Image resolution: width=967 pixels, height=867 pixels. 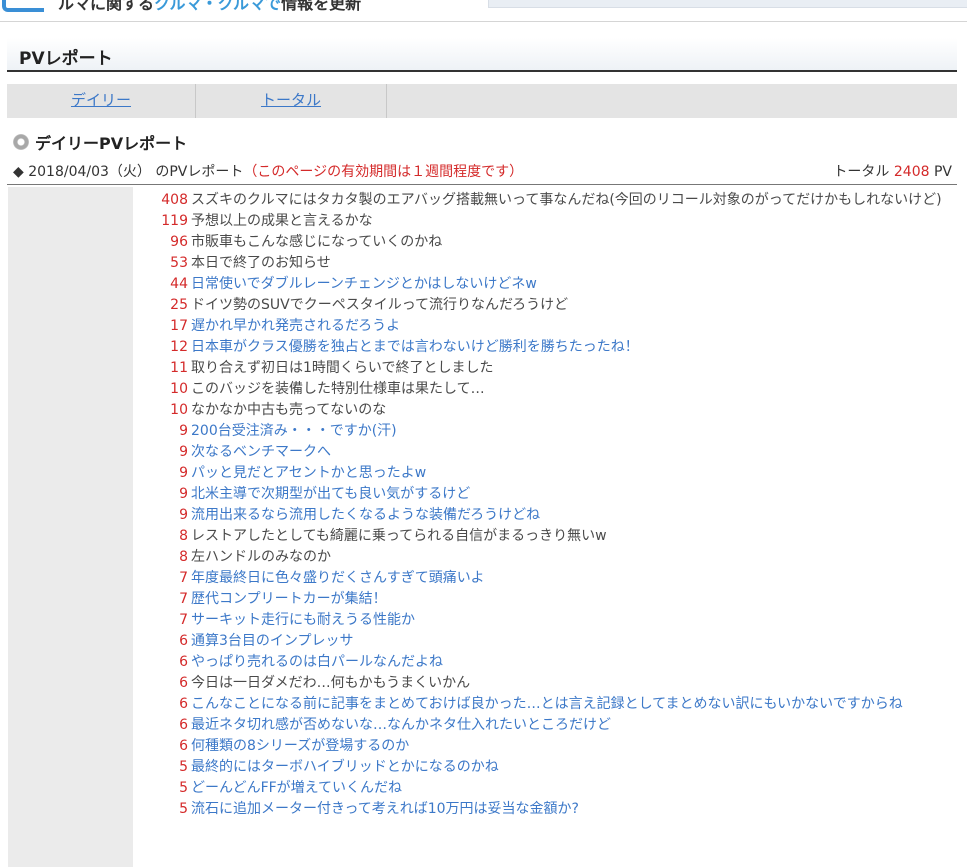 I want to click on list-item: 11 取り合えず初日は1時間くらいで終了としました, so click(x=543, y=368).